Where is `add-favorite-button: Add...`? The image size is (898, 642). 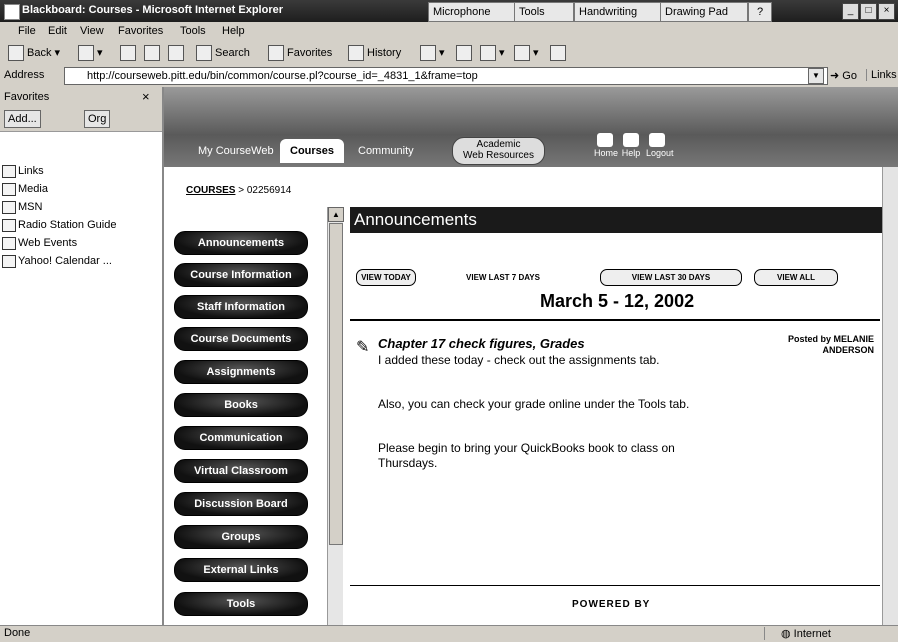 add-favorite-button: Add... is located at coordinates (22, 119).